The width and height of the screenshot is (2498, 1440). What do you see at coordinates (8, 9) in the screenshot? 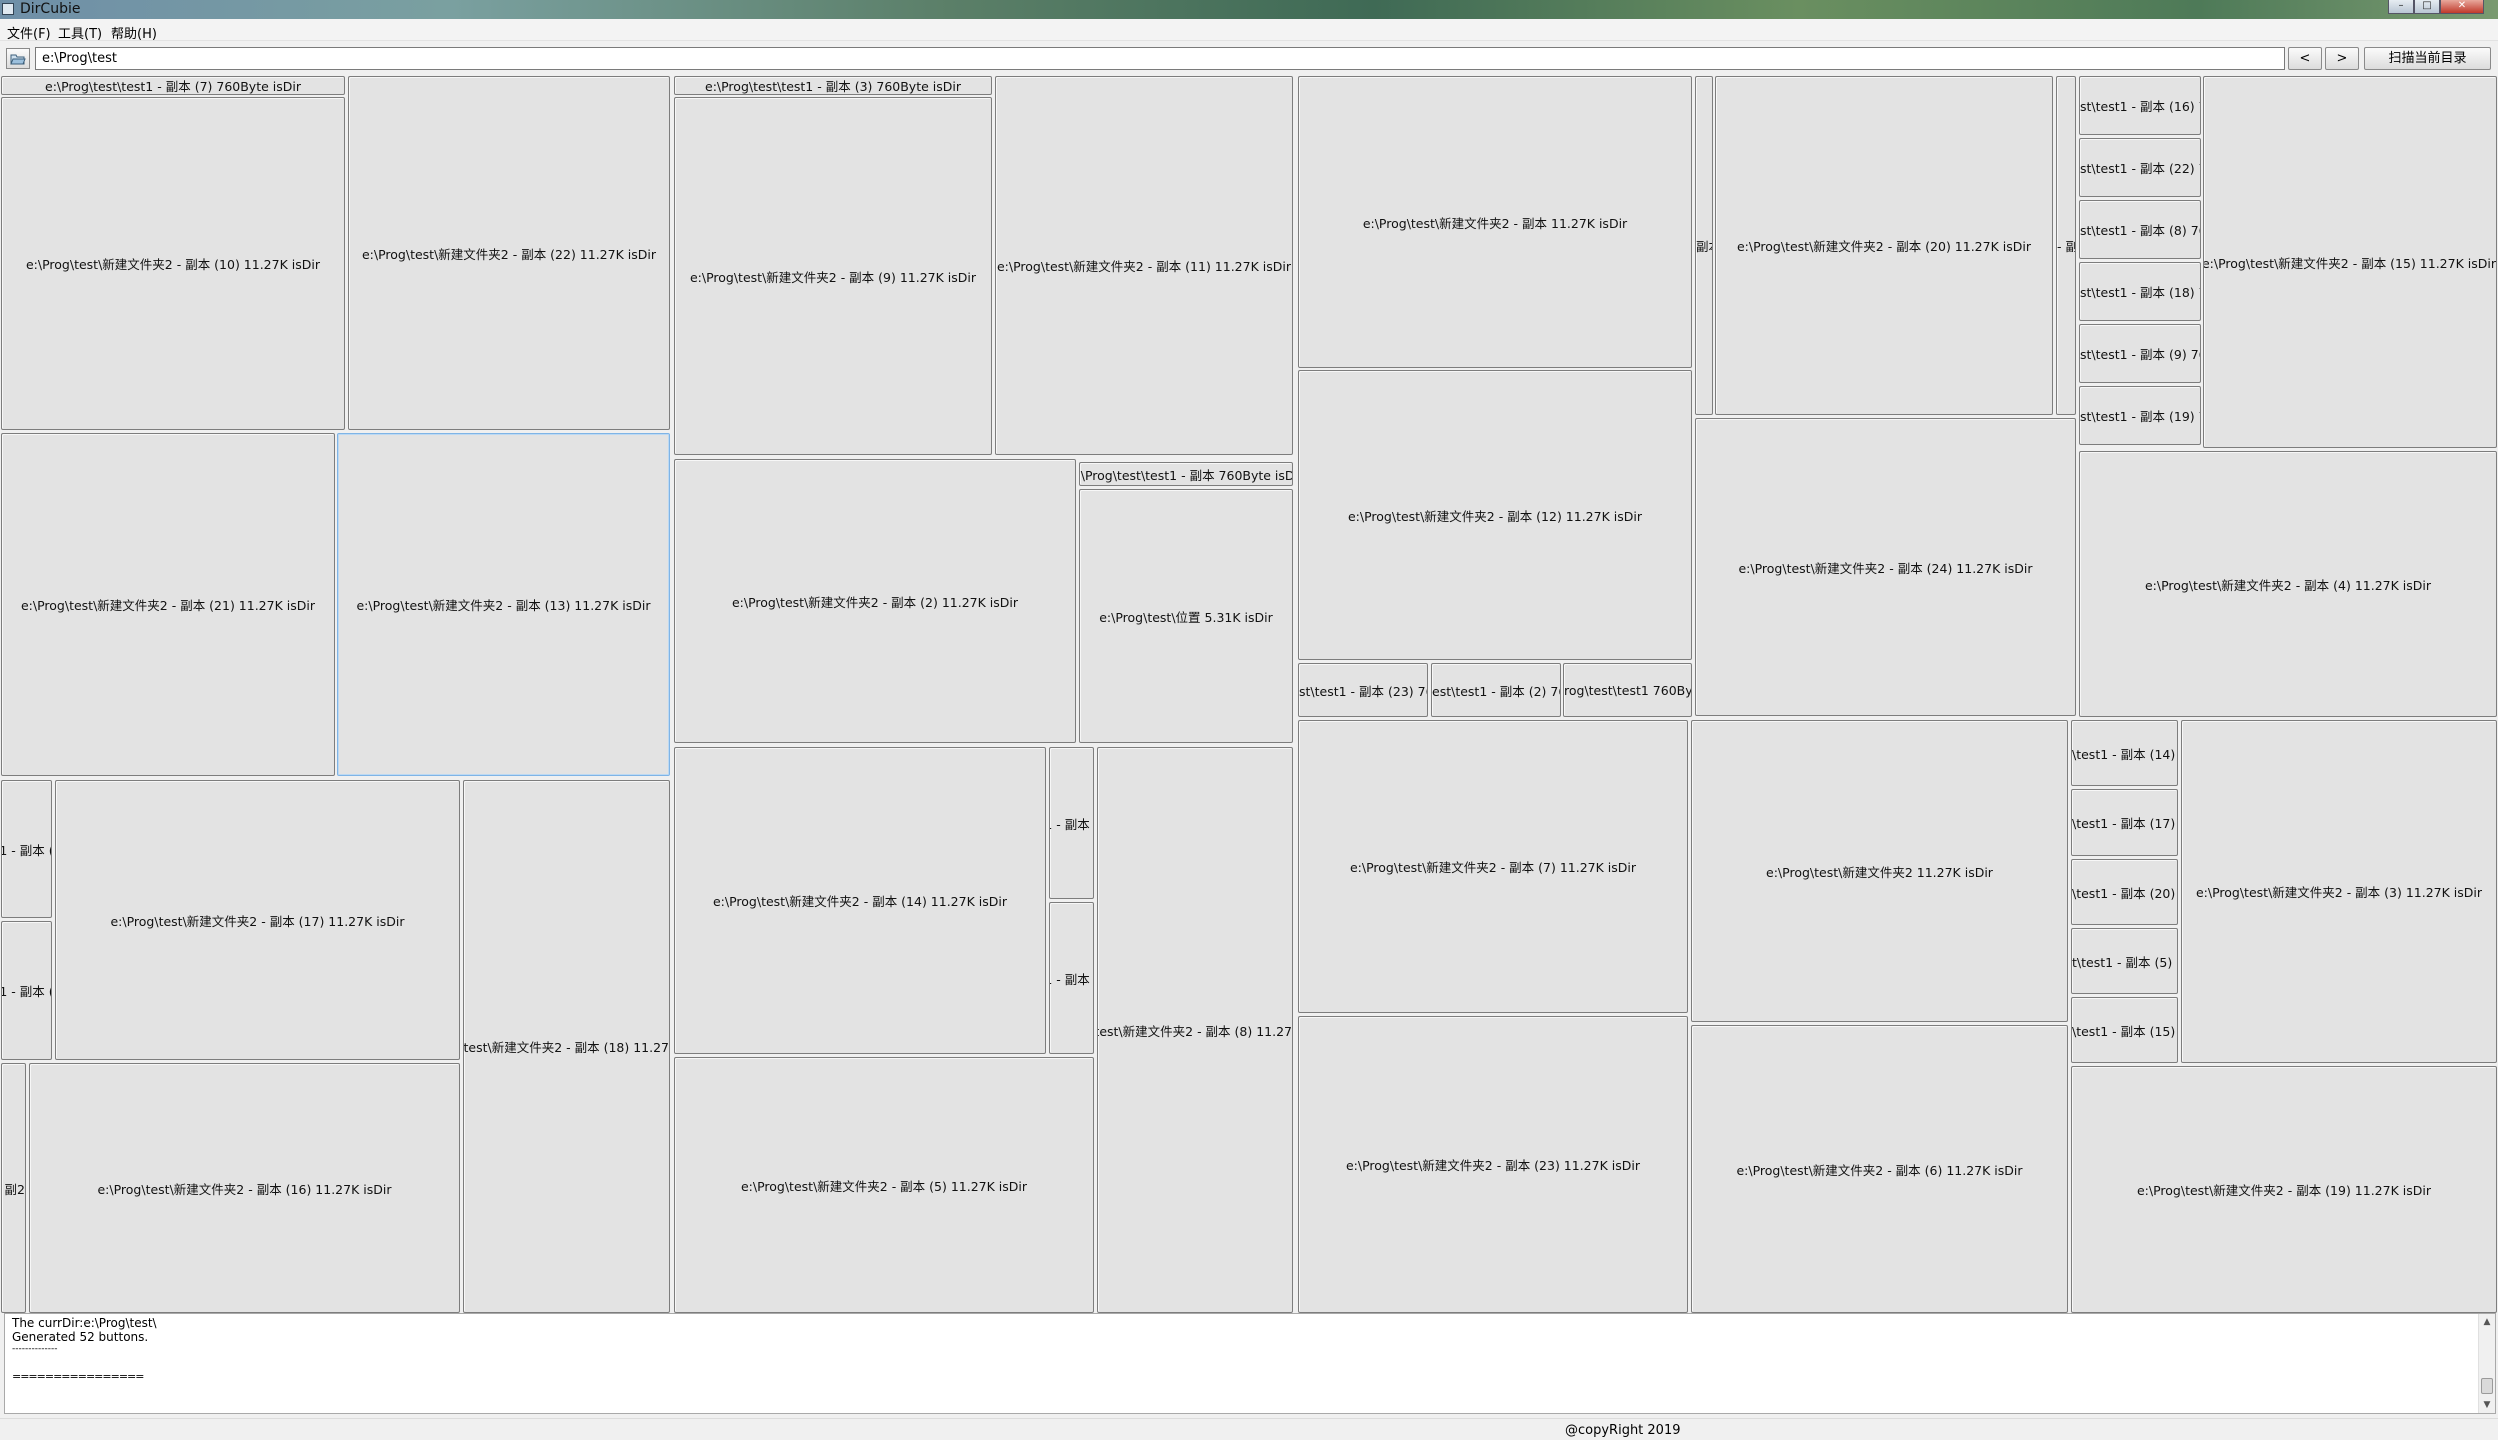
I see `app-icon` at bounding box center [8, 9].